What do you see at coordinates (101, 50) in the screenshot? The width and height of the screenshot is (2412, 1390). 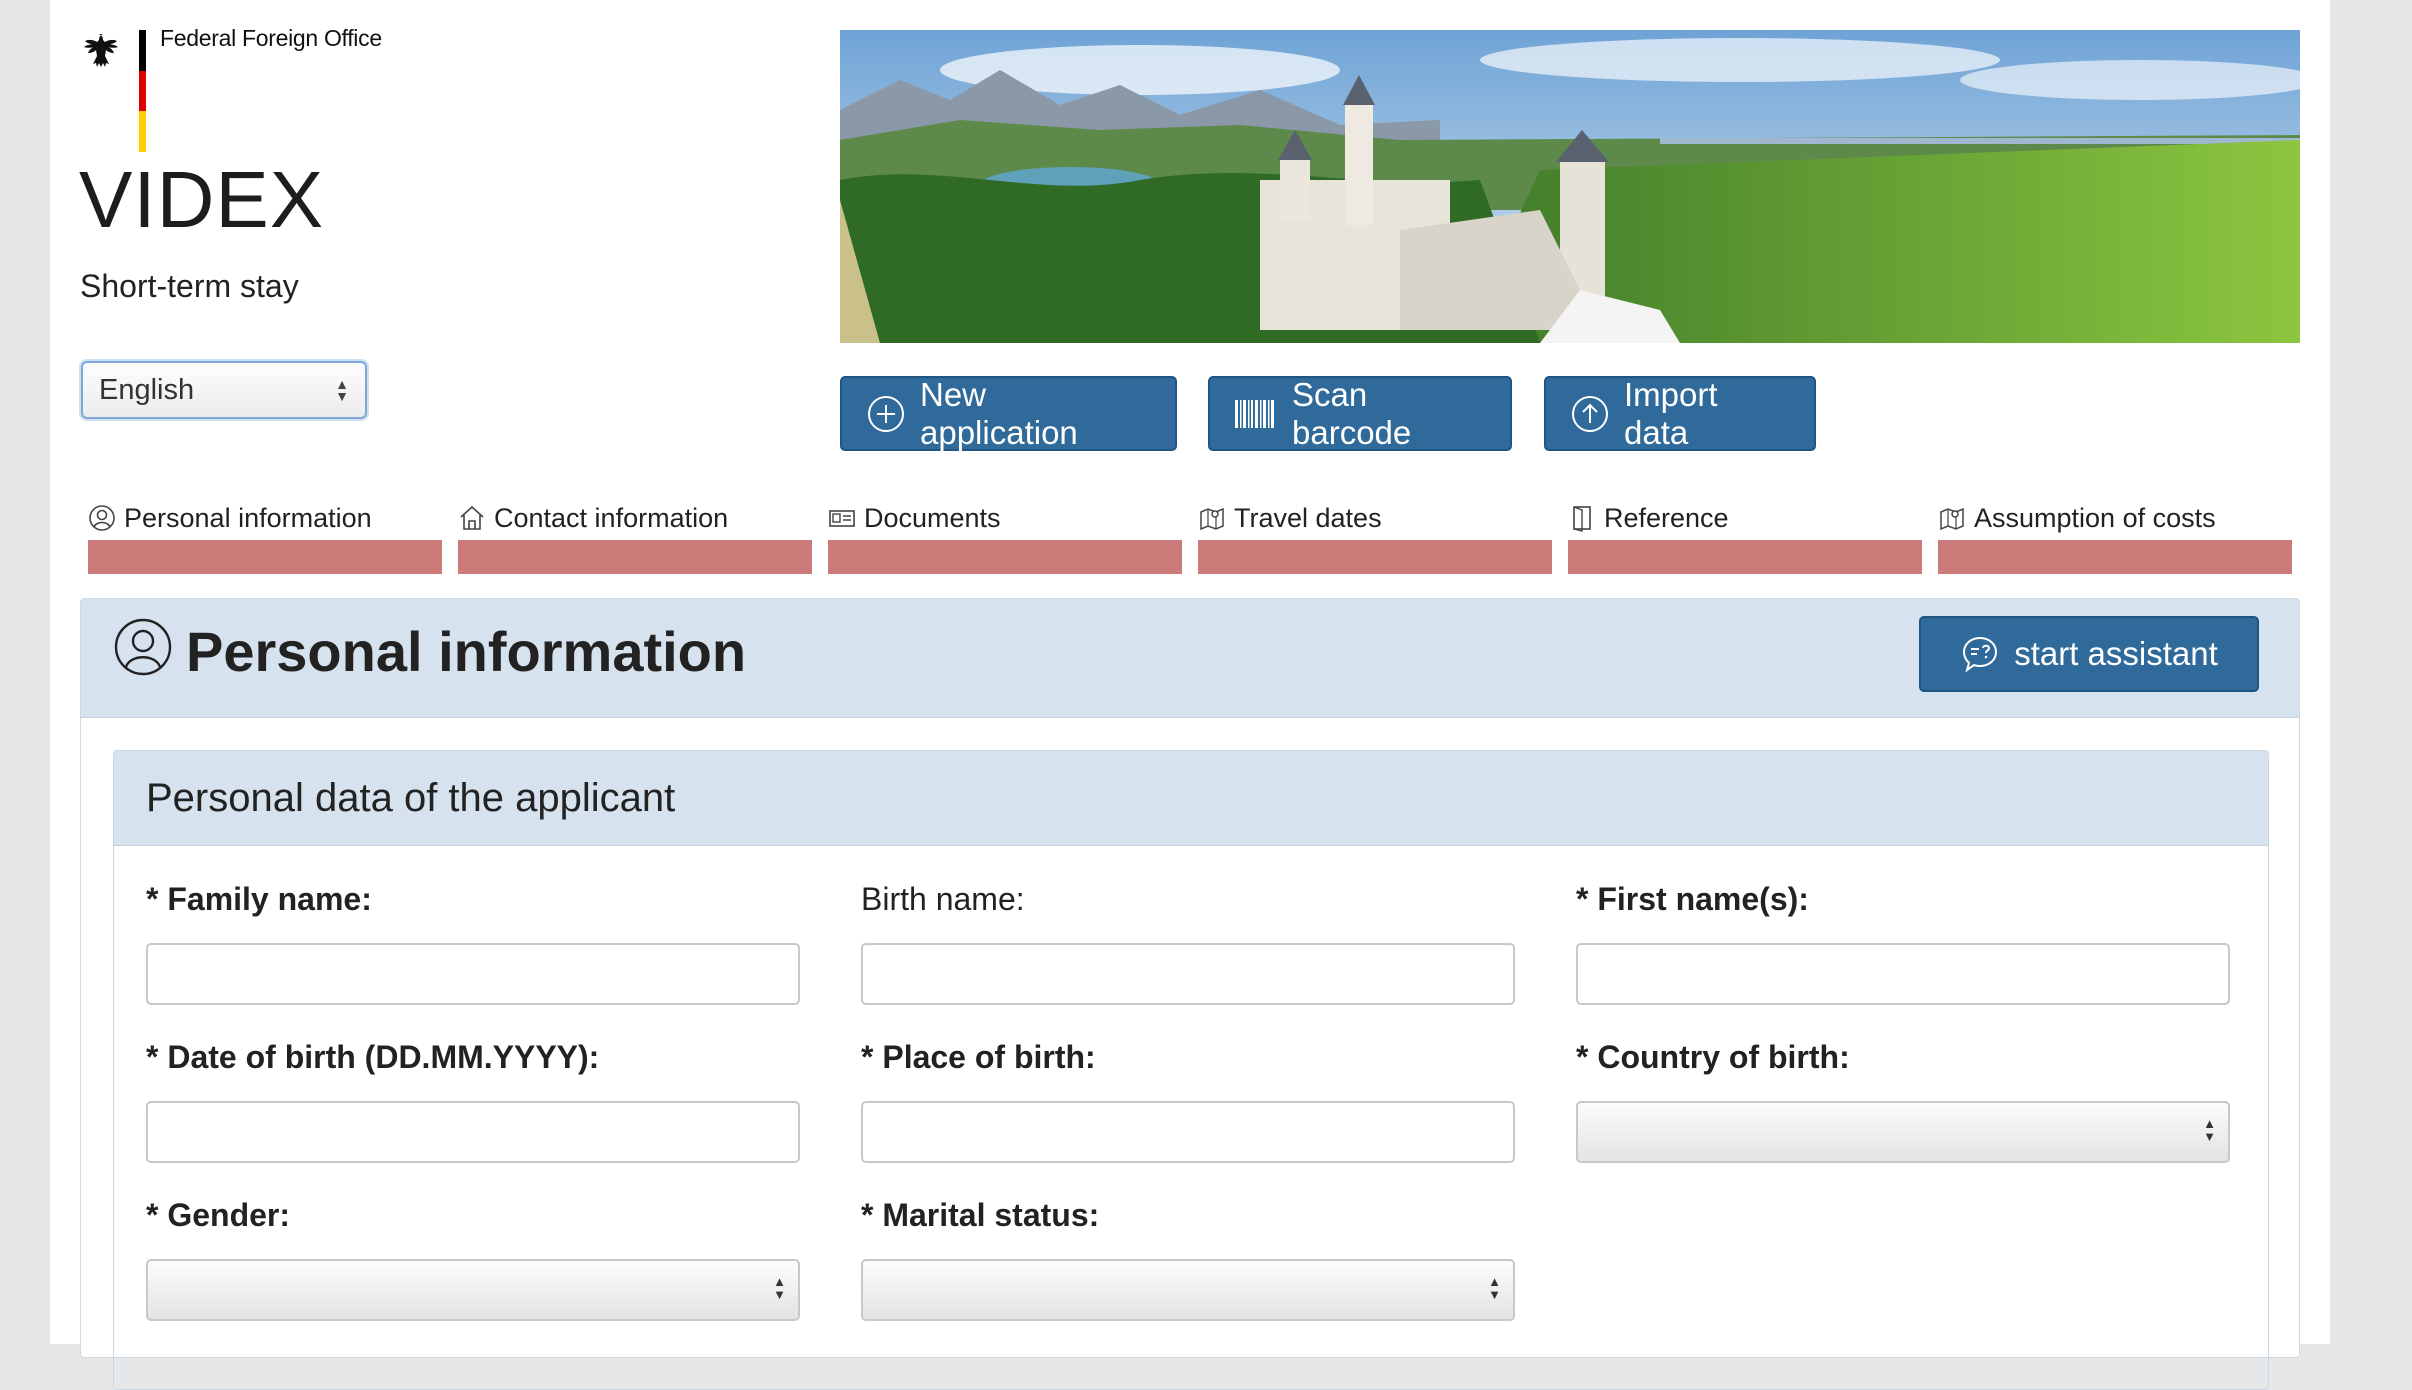 I see `federal-eagle-logo` at bounding box center [101, 50].